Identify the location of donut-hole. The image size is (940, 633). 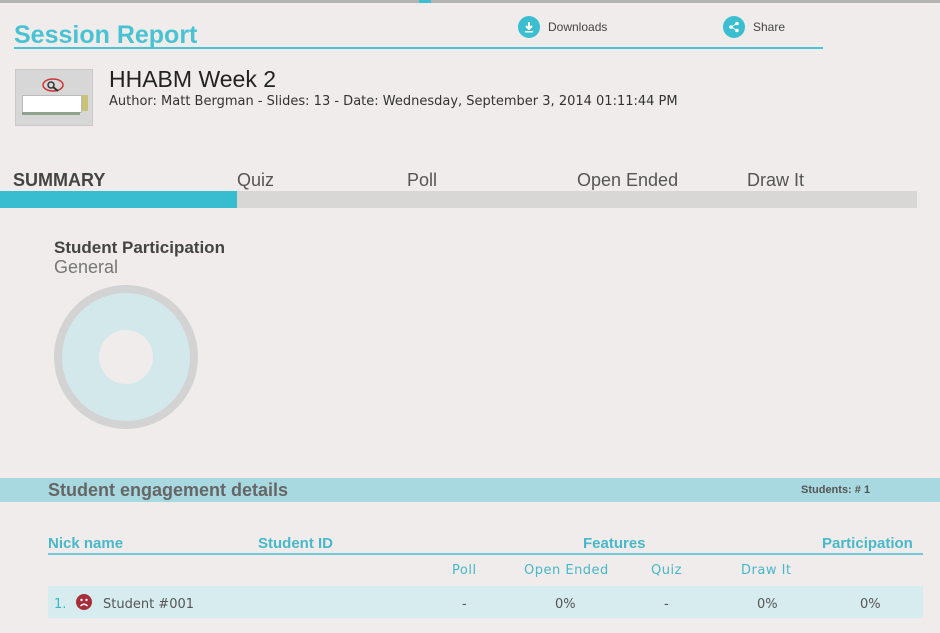
(126, 357).